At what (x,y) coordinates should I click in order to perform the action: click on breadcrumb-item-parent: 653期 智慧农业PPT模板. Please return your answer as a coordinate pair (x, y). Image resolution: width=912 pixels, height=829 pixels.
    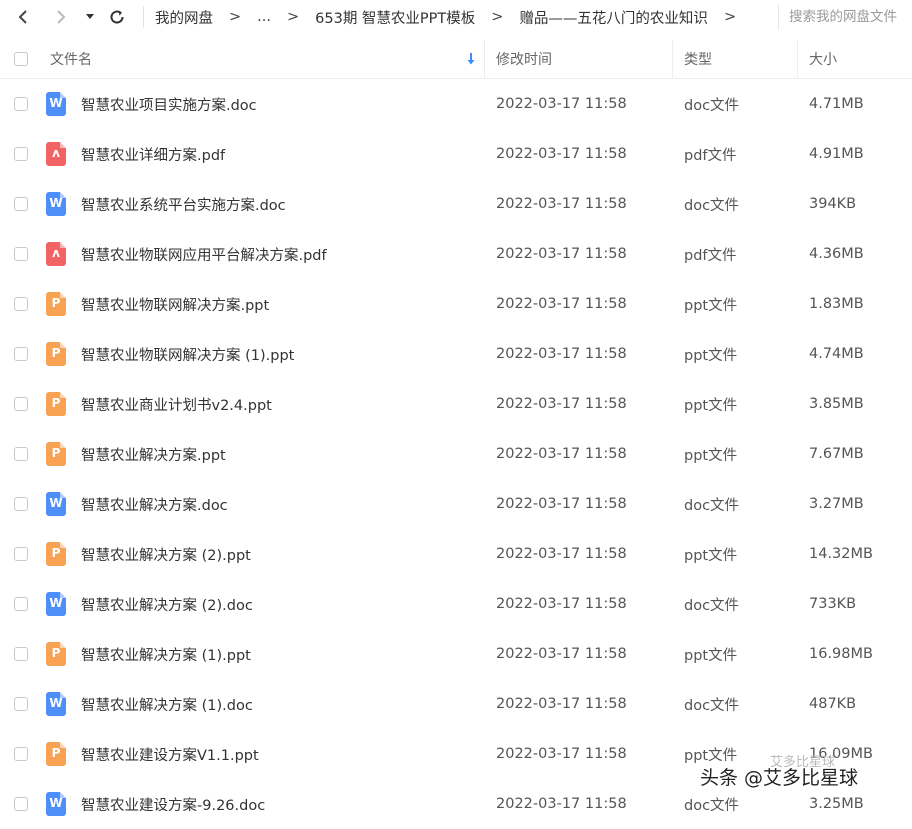
    Looking at the image, I should click on (395, 17).